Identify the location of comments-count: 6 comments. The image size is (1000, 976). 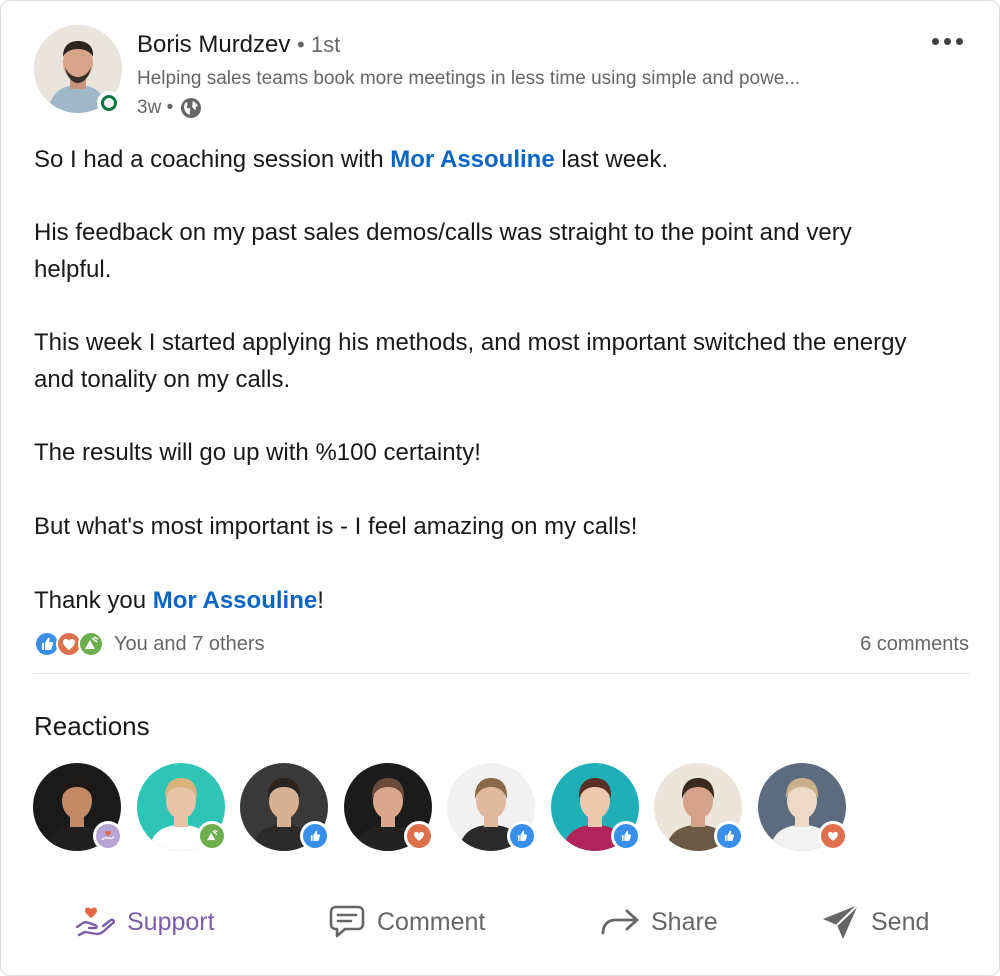
(914, 644).